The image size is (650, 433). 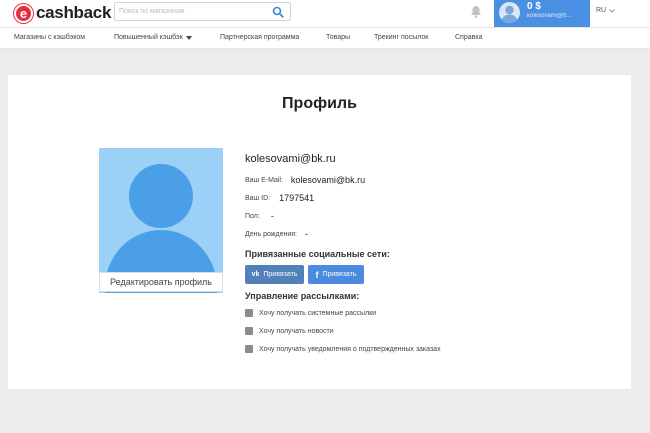 I want to click on email-value: kolesovami@bk.ru, so click(x=328, y=180).